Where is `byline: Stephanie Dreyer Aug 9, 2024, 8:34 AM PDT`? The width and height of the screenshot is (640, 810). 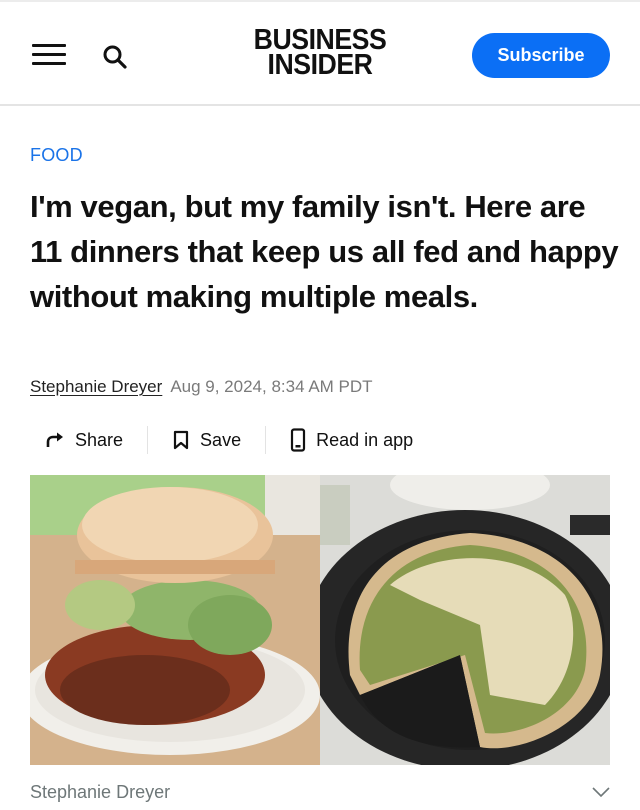 byline: Stephanie Dreyer Aug 9, 2024, 8:34 AM PDT is located at coordinates (201, 387).